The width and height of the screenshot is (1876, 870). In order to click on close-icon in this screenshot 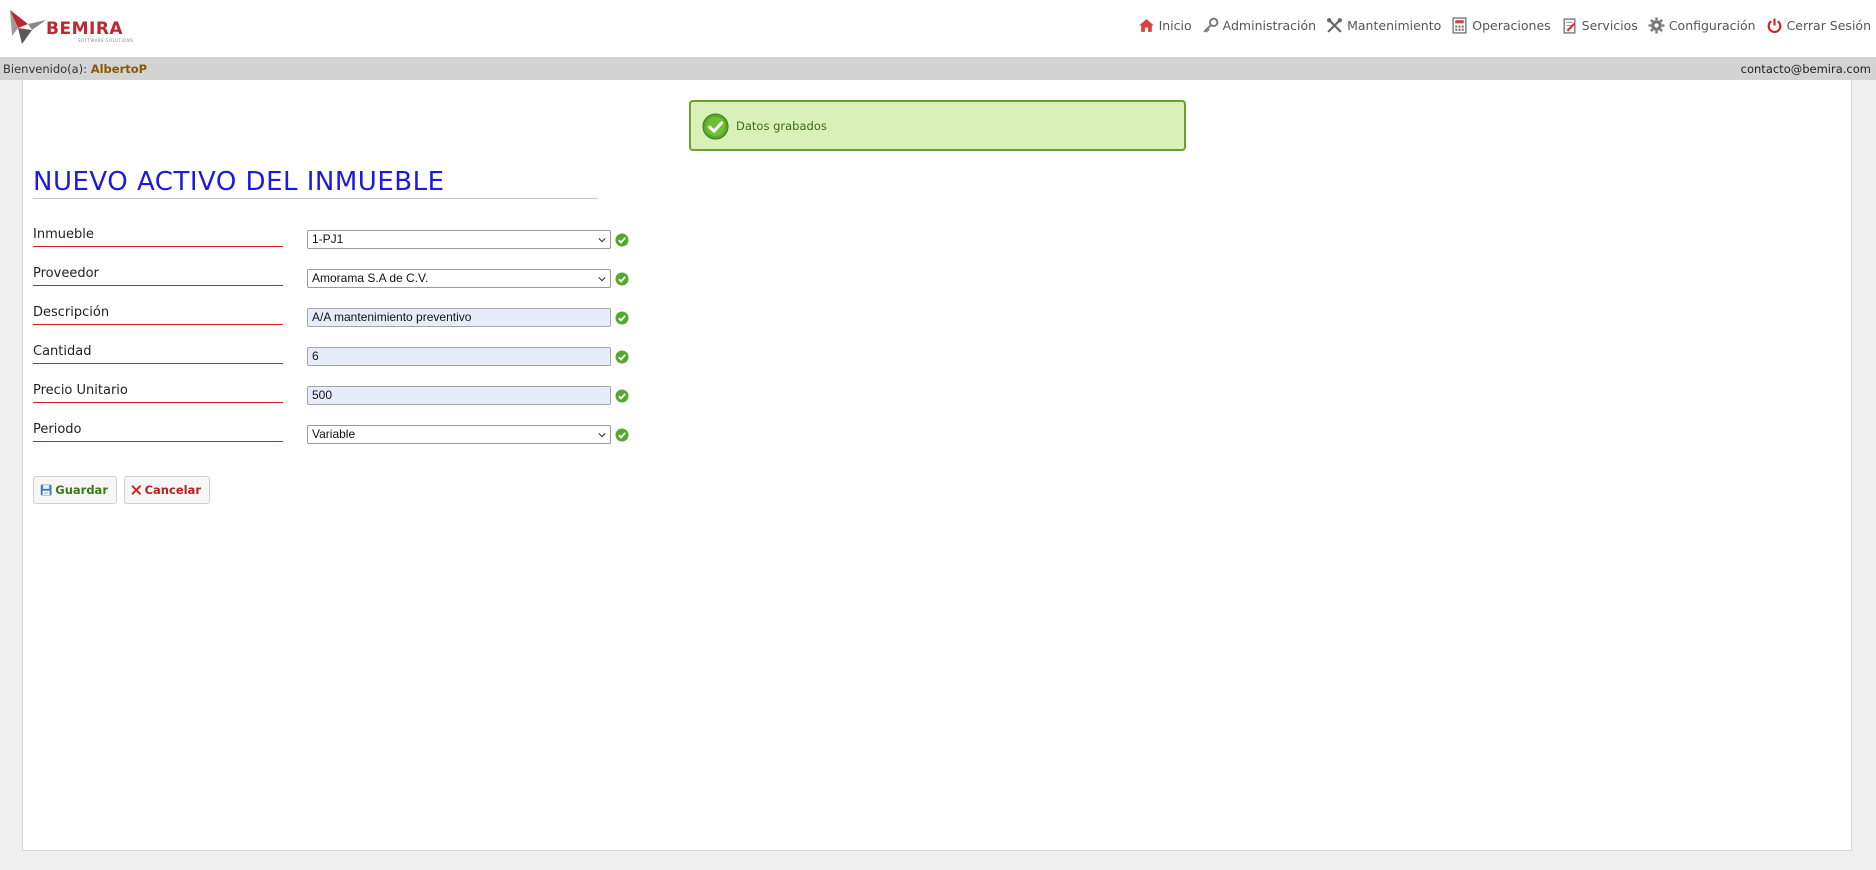, I will do `click(136, 490)`.